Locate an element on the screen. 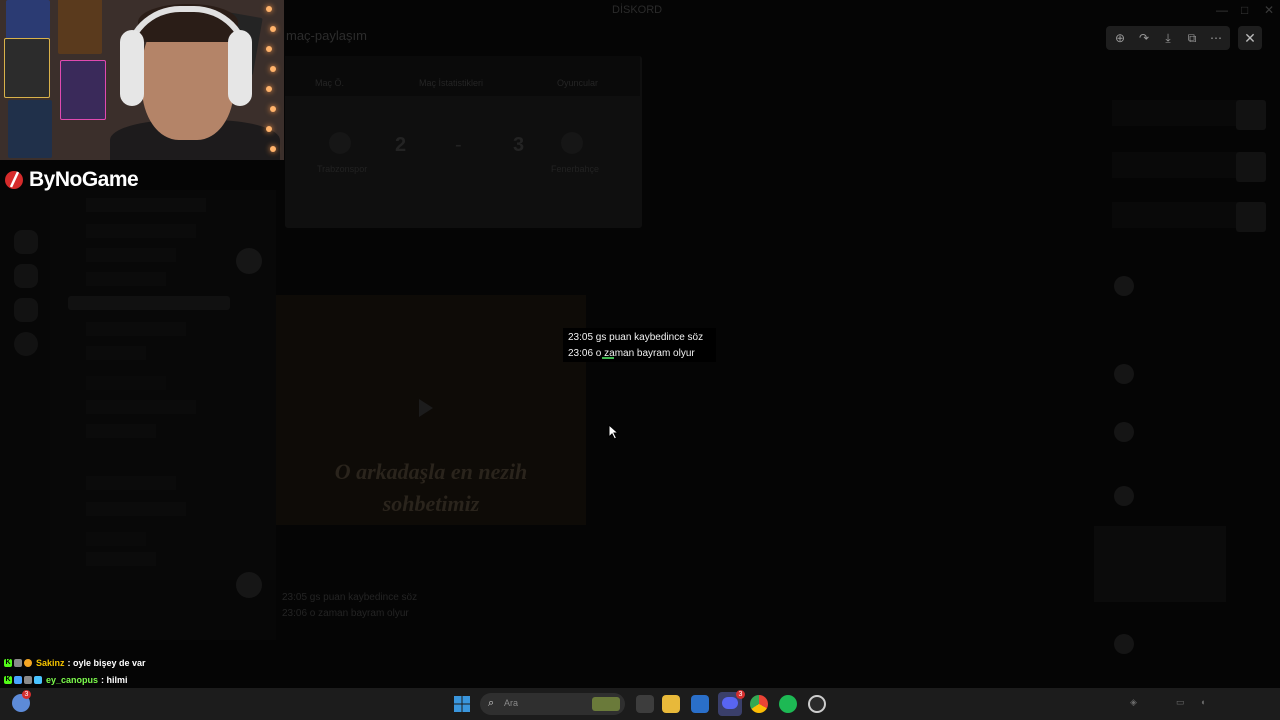 The width and height of the screenshot is (1280, 720). download-icon: ⤓ is located at coordinates (1168, 38).